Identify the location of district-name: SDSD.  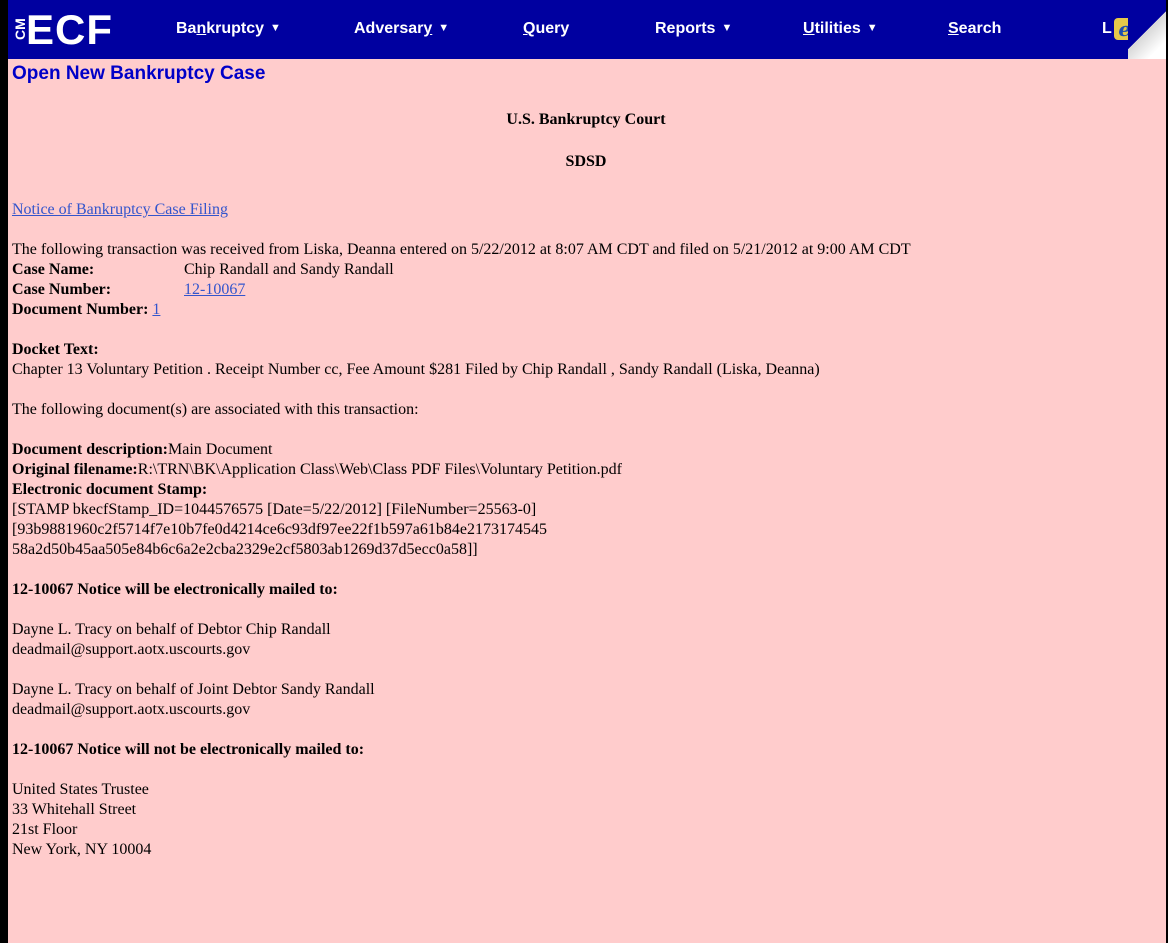
(586, 161).